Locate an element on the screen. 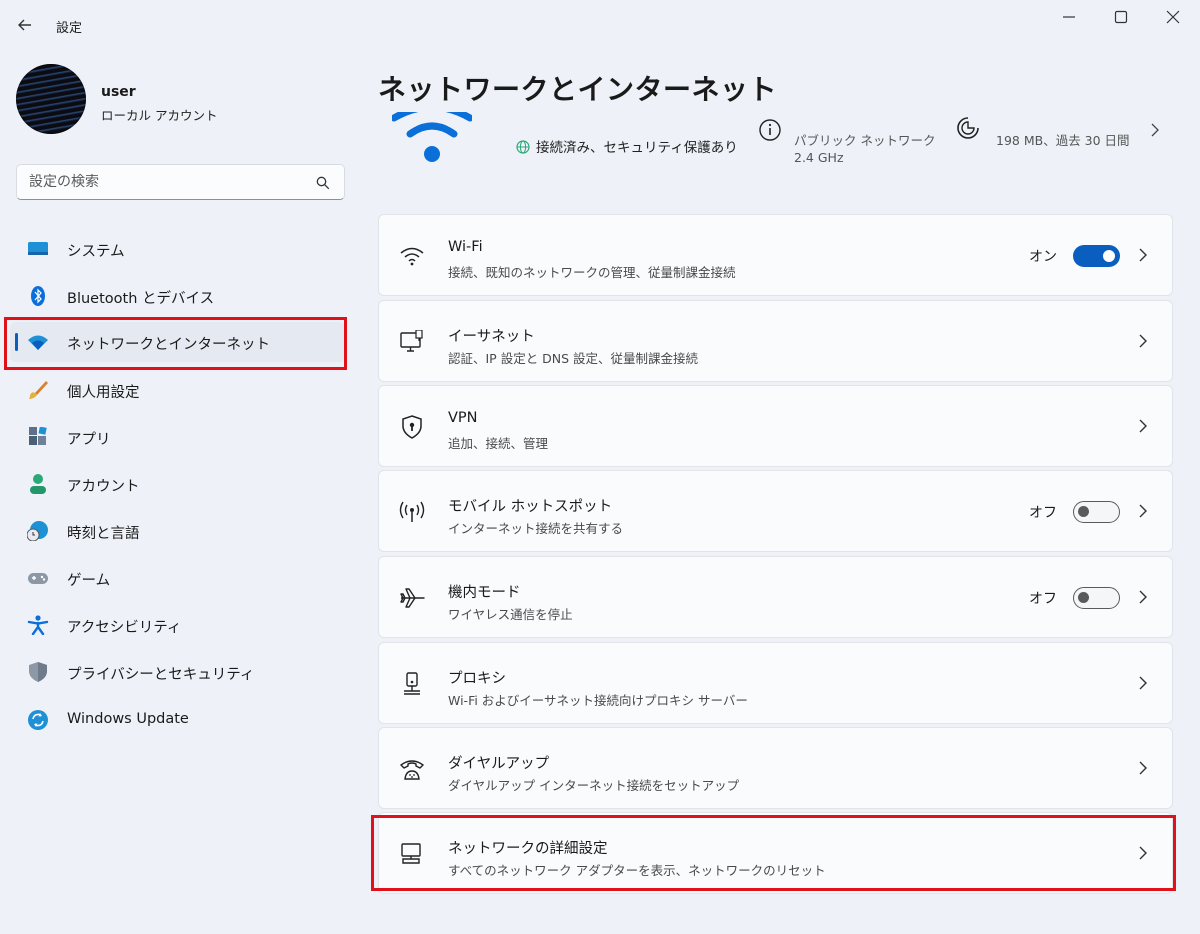  account-type: ローカル アカウント is located at coordinates (159, 115).